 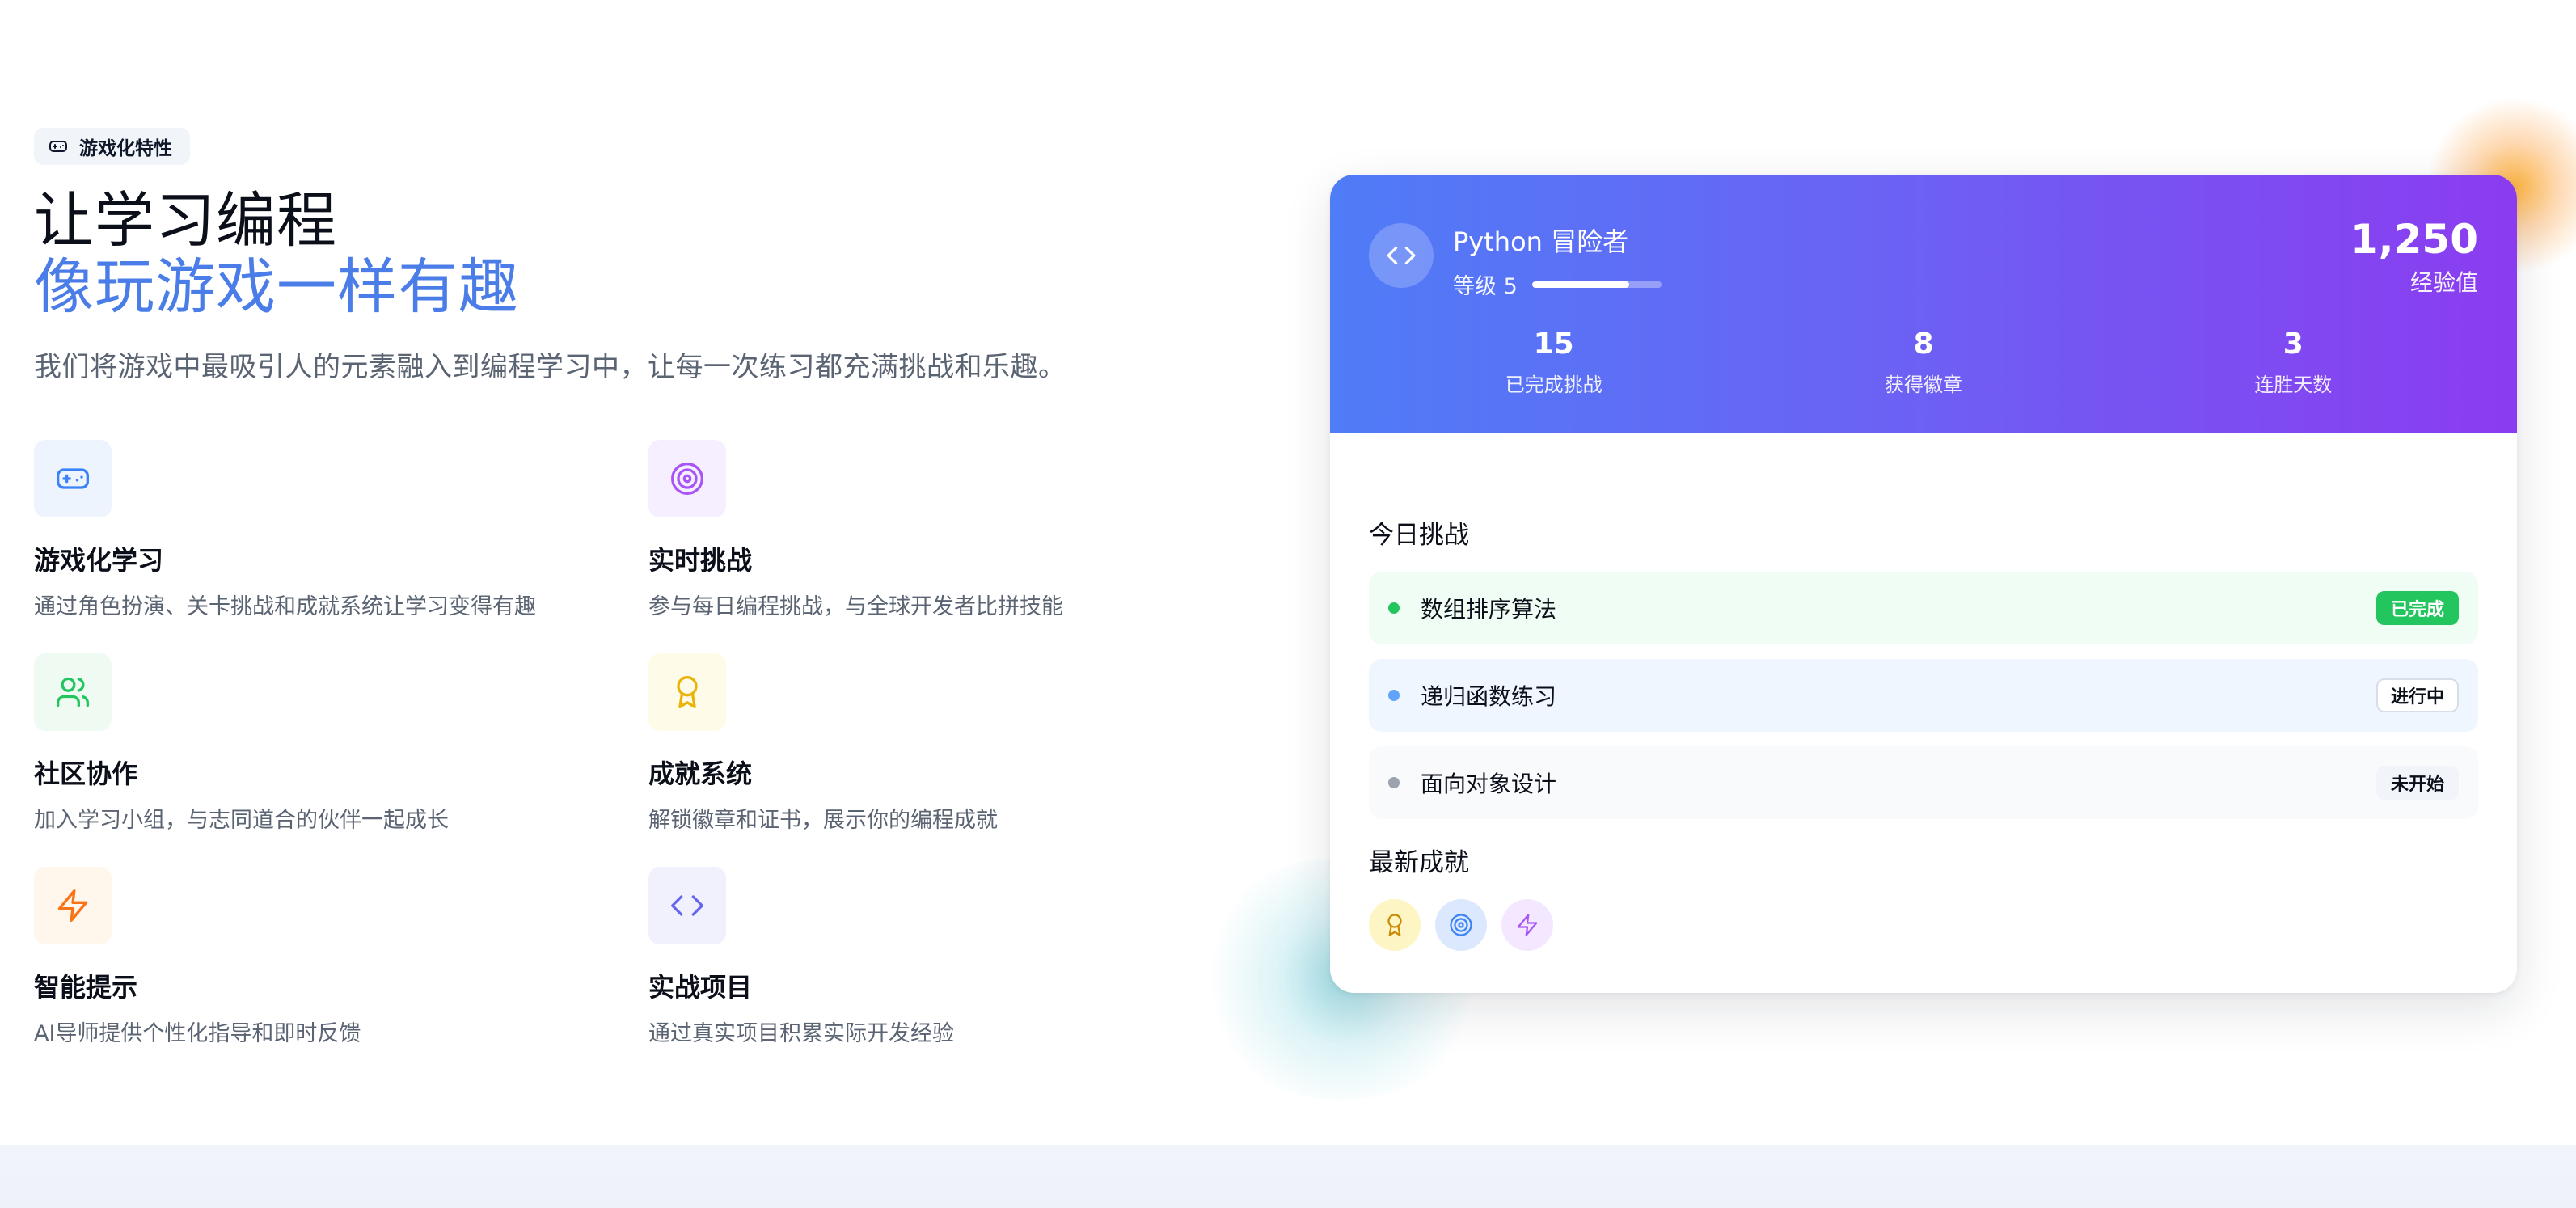 I want to click on users-icon, so click(x=73, y=692).